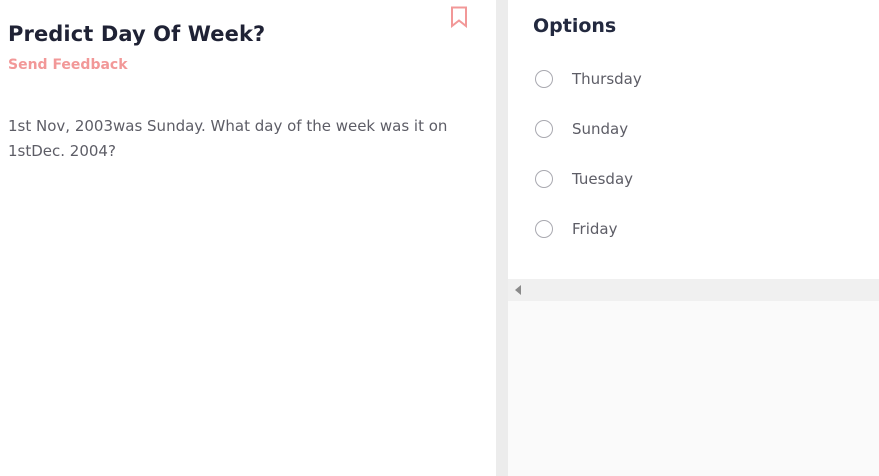 Image resolution: width=879 pixels, height=476 pixels. I want to click on option-label: Friday, so click(595, 229).